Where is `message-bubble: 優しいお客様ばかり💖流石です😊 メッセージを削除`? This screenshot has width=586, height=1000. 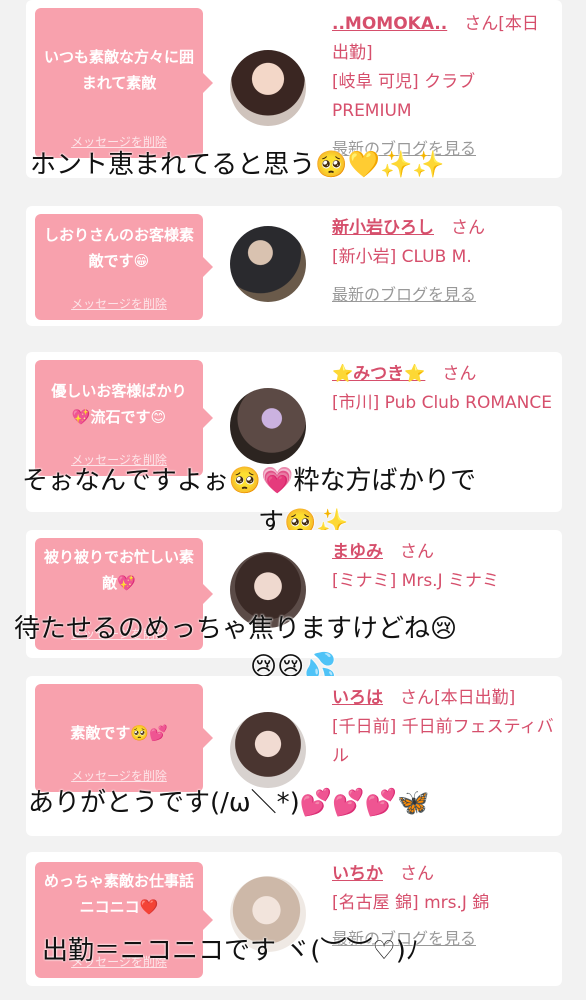 message-bubble: 優しいお客様ばかり💖流石です😊 メッセージを削除 is located at coordinates (124, 418).